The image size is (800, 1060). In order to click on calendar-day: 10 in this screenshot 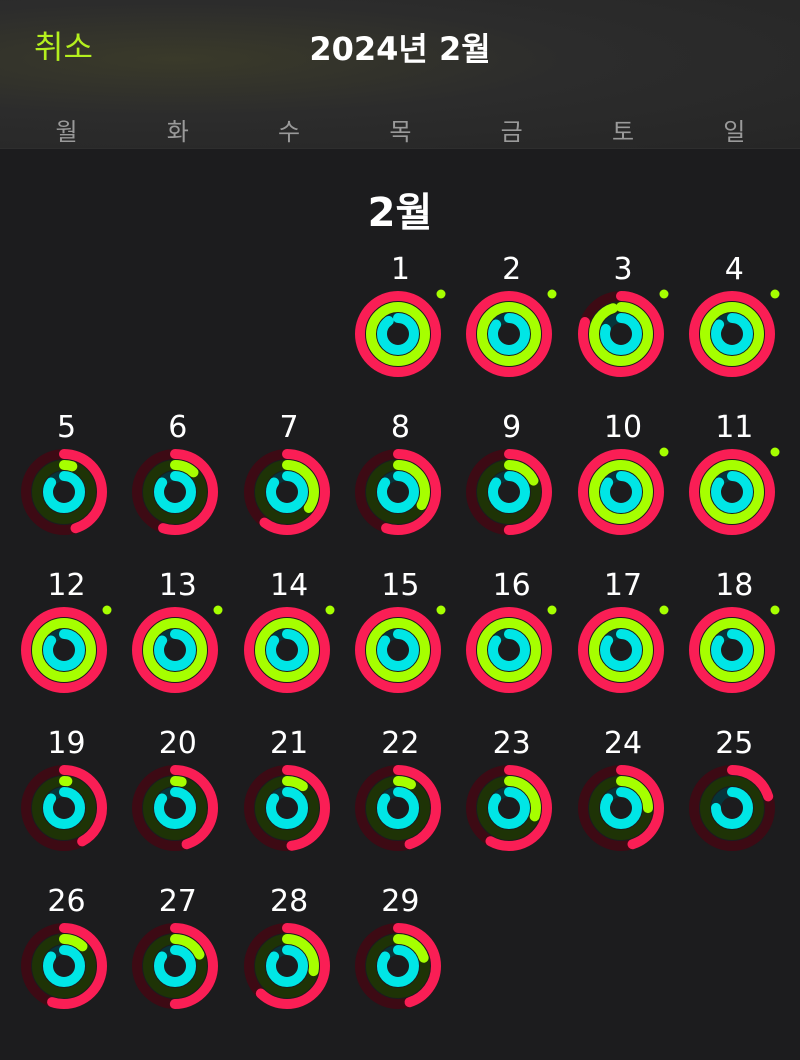, I will do `click(623, 489)`.